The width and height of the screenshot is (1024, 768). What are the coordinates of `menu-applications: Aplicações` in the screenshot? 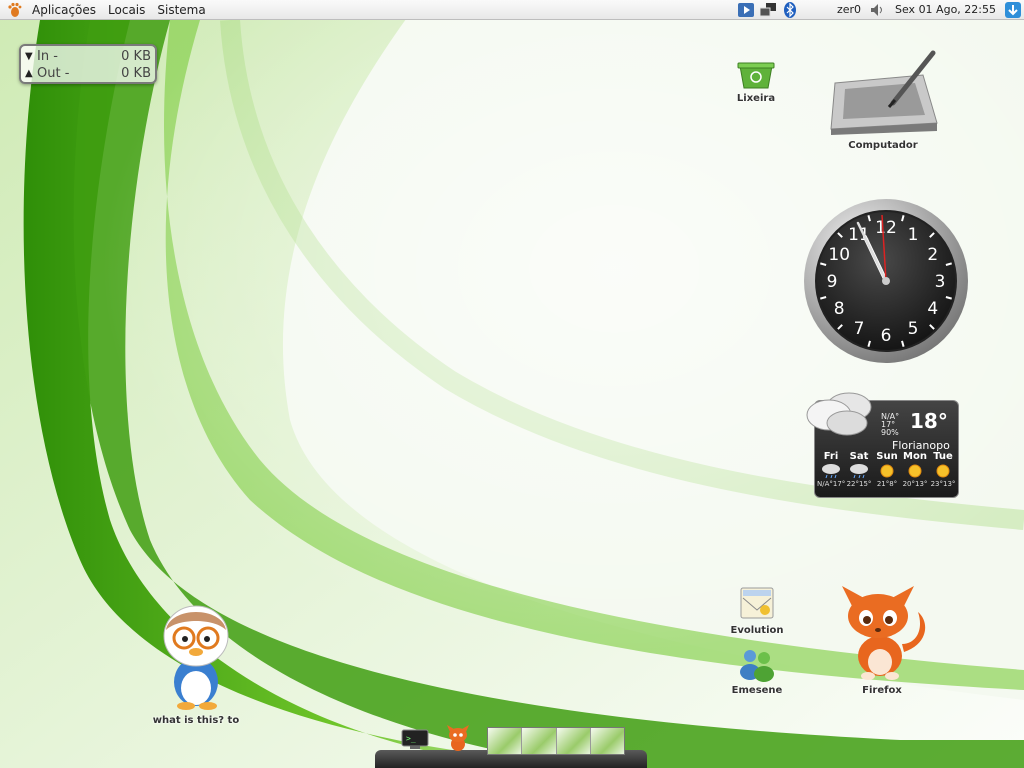 It's located at (64, 10).